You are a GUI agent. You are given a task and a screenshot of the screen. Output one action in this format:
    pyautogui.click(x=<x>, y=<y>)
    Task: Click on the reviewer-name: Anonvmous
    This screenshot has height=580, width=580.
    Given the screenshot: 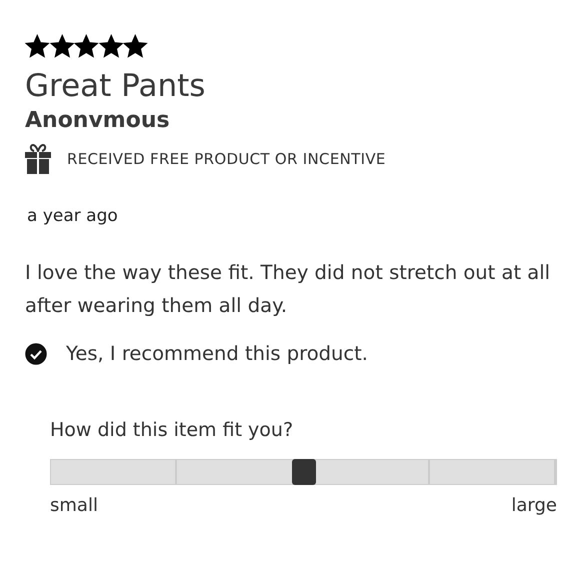 What is the action you would take?
    pyautogui.click(x=98, y=121)
    